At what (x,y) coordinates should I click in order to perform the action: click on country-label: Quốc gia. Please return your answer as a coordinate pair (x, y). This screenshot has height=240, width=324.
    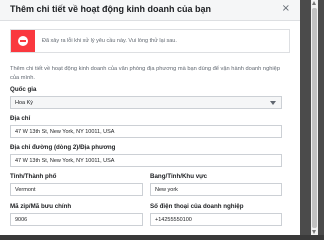
    Looking at the image, I should click on (23, 89).